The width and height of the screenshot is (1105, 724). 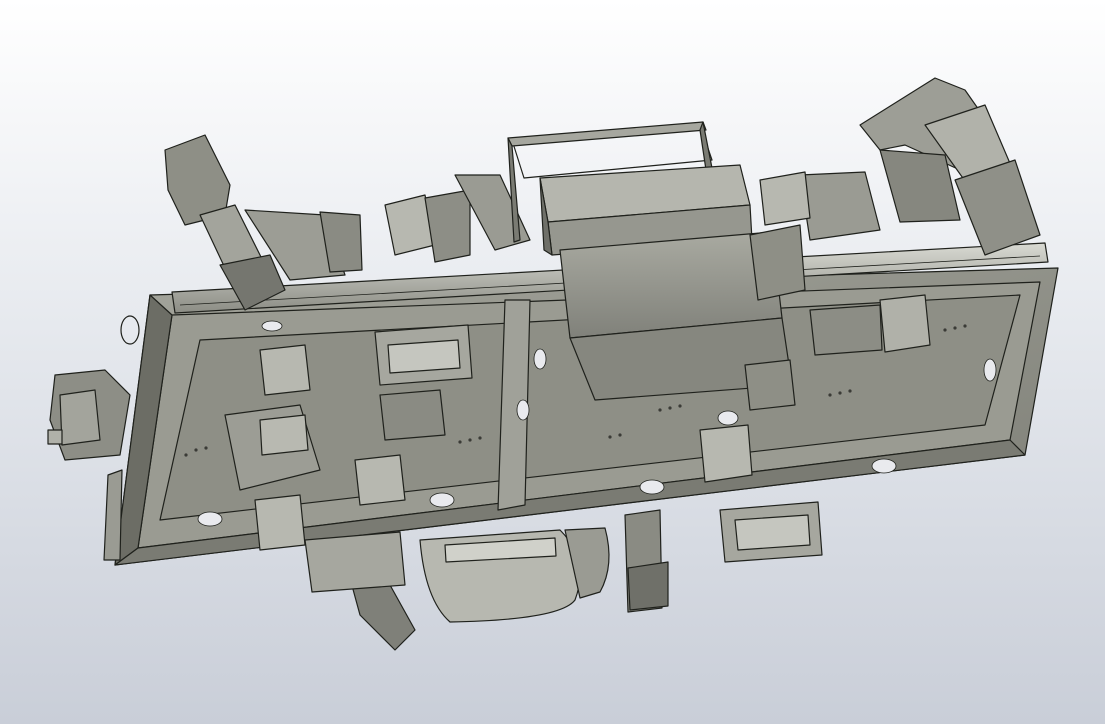 I want to click on left-end-clamp, so click(x=89, y=465).